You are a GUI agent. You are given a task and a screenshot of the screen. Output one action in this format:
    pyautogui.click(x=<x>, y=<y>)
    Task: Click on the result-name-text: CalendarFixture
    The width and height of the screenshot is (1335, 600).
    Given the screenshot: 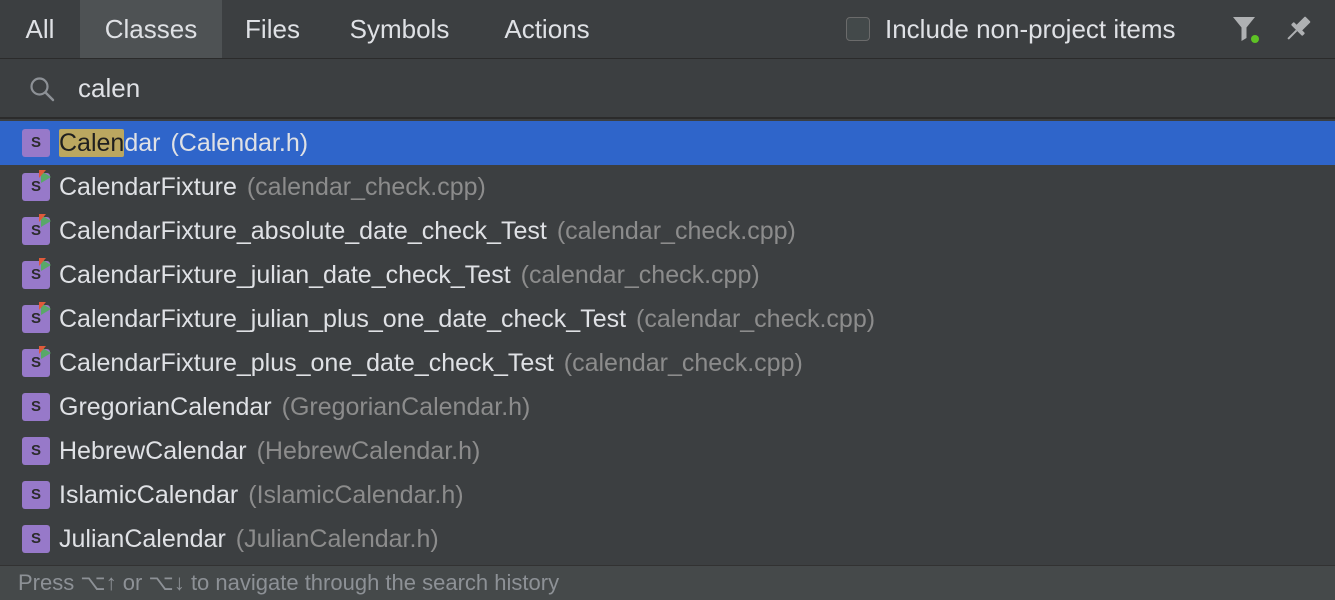 What is the action you would take?
    pyautogui.click(x=148, y=186)
    